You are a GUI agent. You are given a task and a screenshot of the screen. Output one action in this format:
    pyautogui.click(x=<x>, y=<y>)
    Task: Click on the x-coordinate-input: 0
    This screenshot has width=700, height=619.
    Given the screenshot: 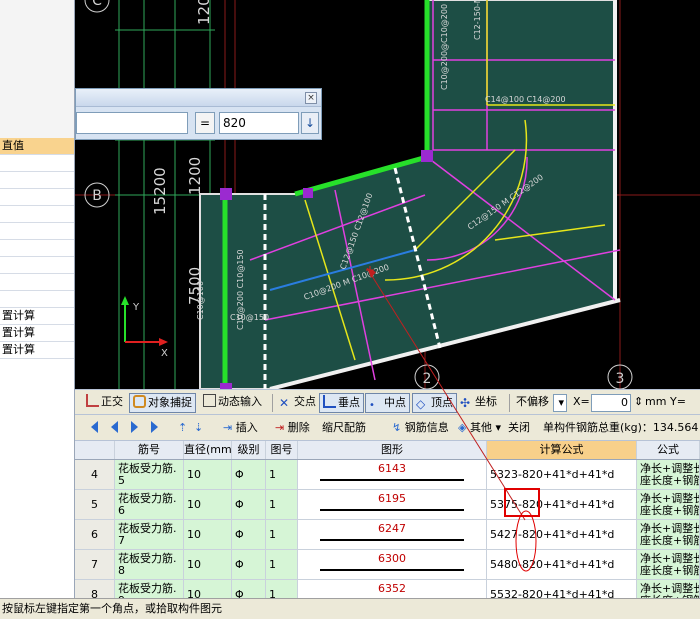 What is the action you would take?
    pyautogui.click(x=611, y=403)
    